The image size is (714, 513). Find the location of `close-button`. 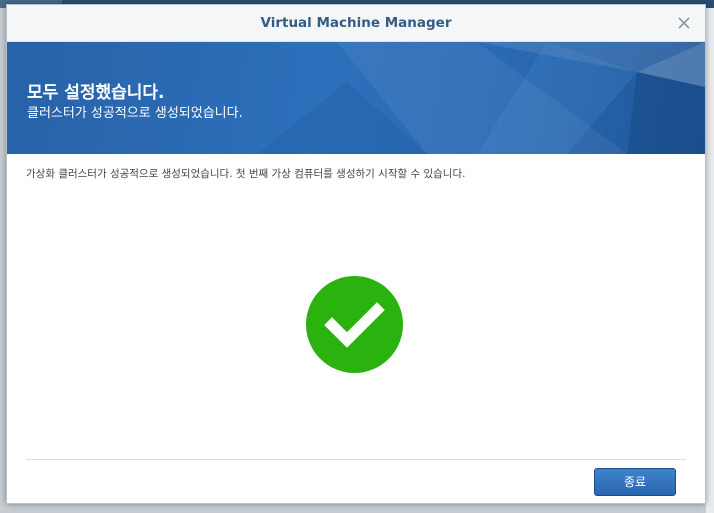

close-button is located at coordinates (684, 23).